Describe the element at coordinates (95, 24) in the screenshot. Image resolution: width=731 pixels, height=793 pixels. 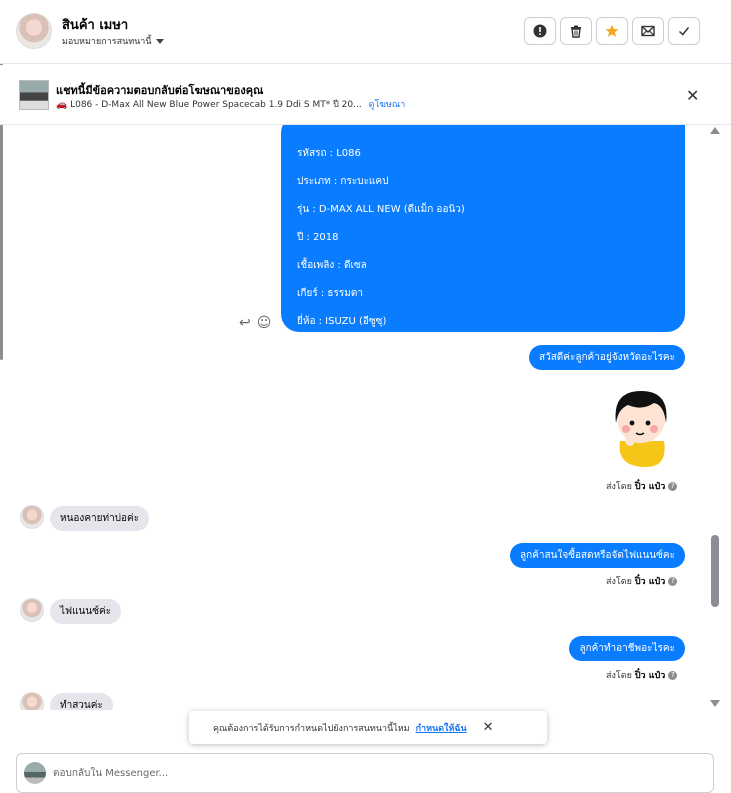
I see `contact-name: สินค้า เมษา` at that location.